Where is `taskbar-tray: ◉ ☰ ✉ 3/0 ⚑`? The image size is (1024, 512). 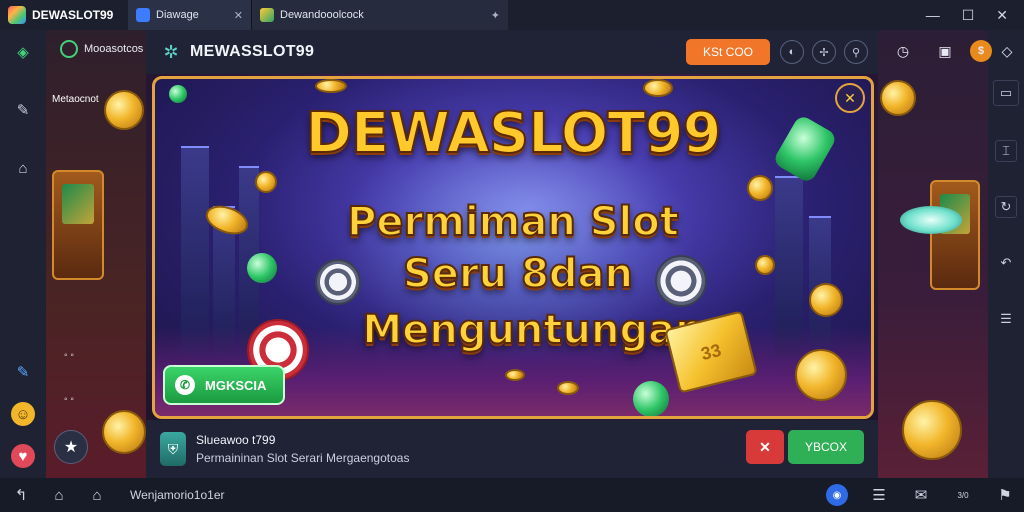
taskbar-tray: ◉ ☰ ✉ 3/0 ⚑ is located at coordinates (921, 495).